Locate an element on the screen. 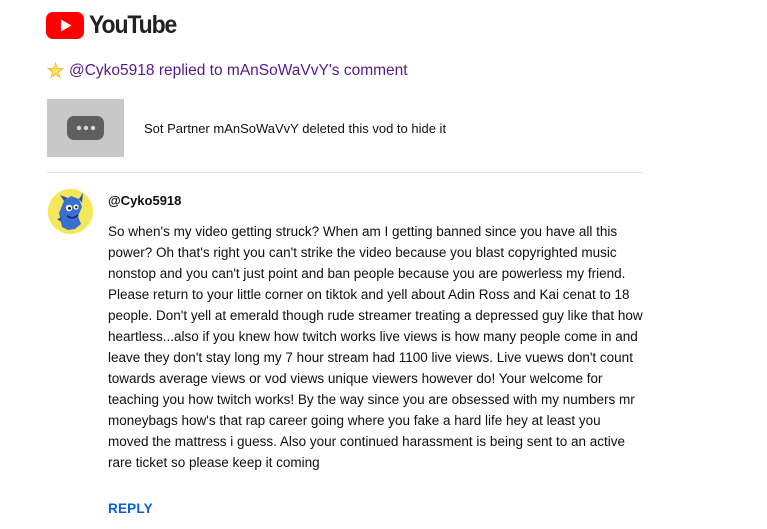  avatar is located at coordinates (70, 211).